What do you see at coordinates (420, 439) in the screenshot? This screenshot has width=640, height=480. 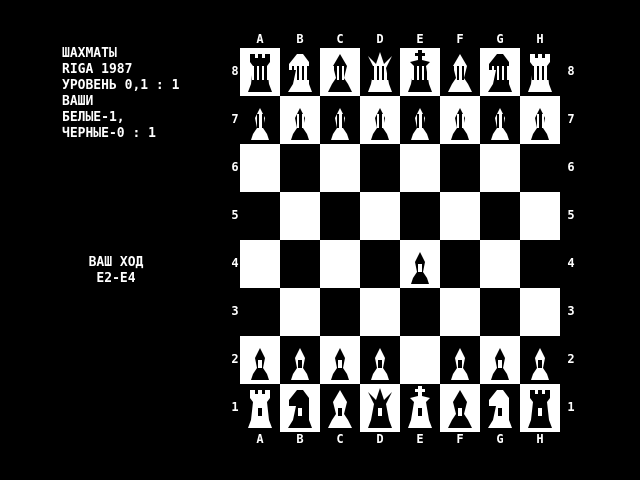 I see `file-label-e-bottom: E` at bounding box center [420, 439].